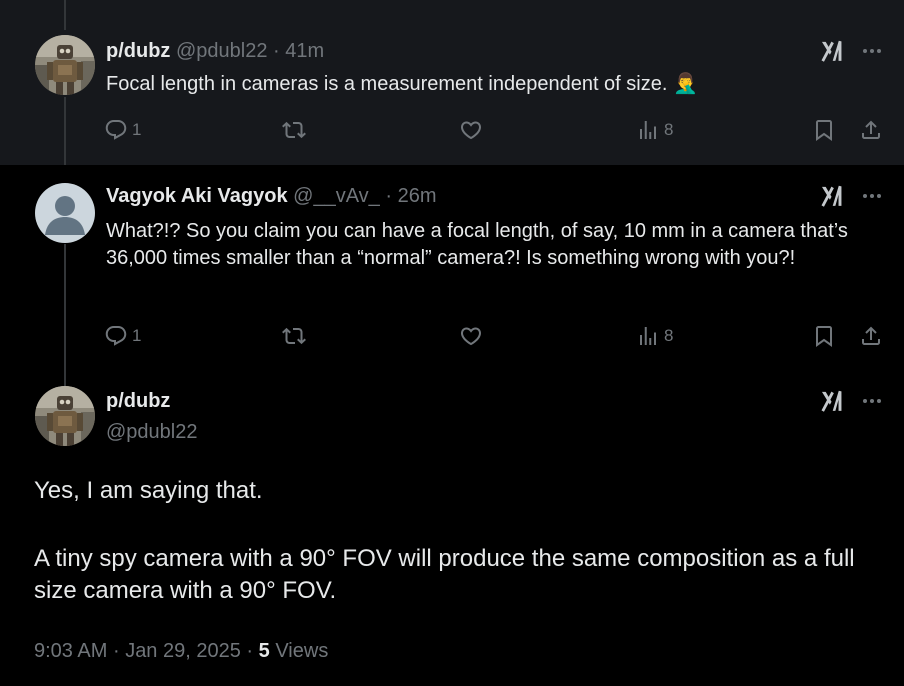 Image resolution: width=904 pixels, height=686 pixels. I want to click on post-time: 9:03 AM, so click(70, 651).